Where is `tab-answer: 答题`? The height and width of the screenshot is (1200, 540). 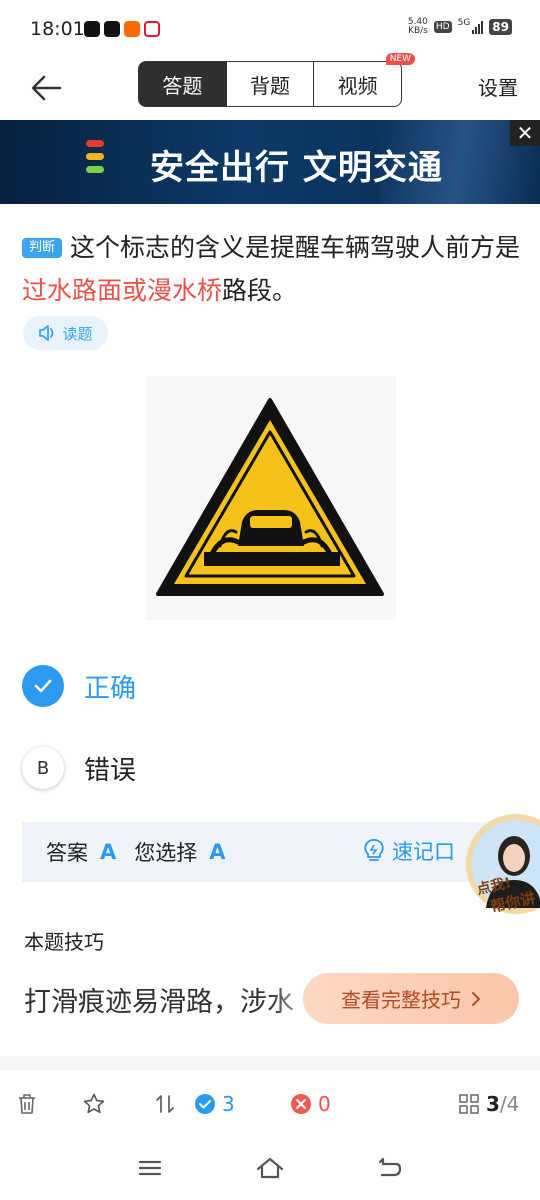
tab-answer: 答题 is located at coordinates (183, 84).